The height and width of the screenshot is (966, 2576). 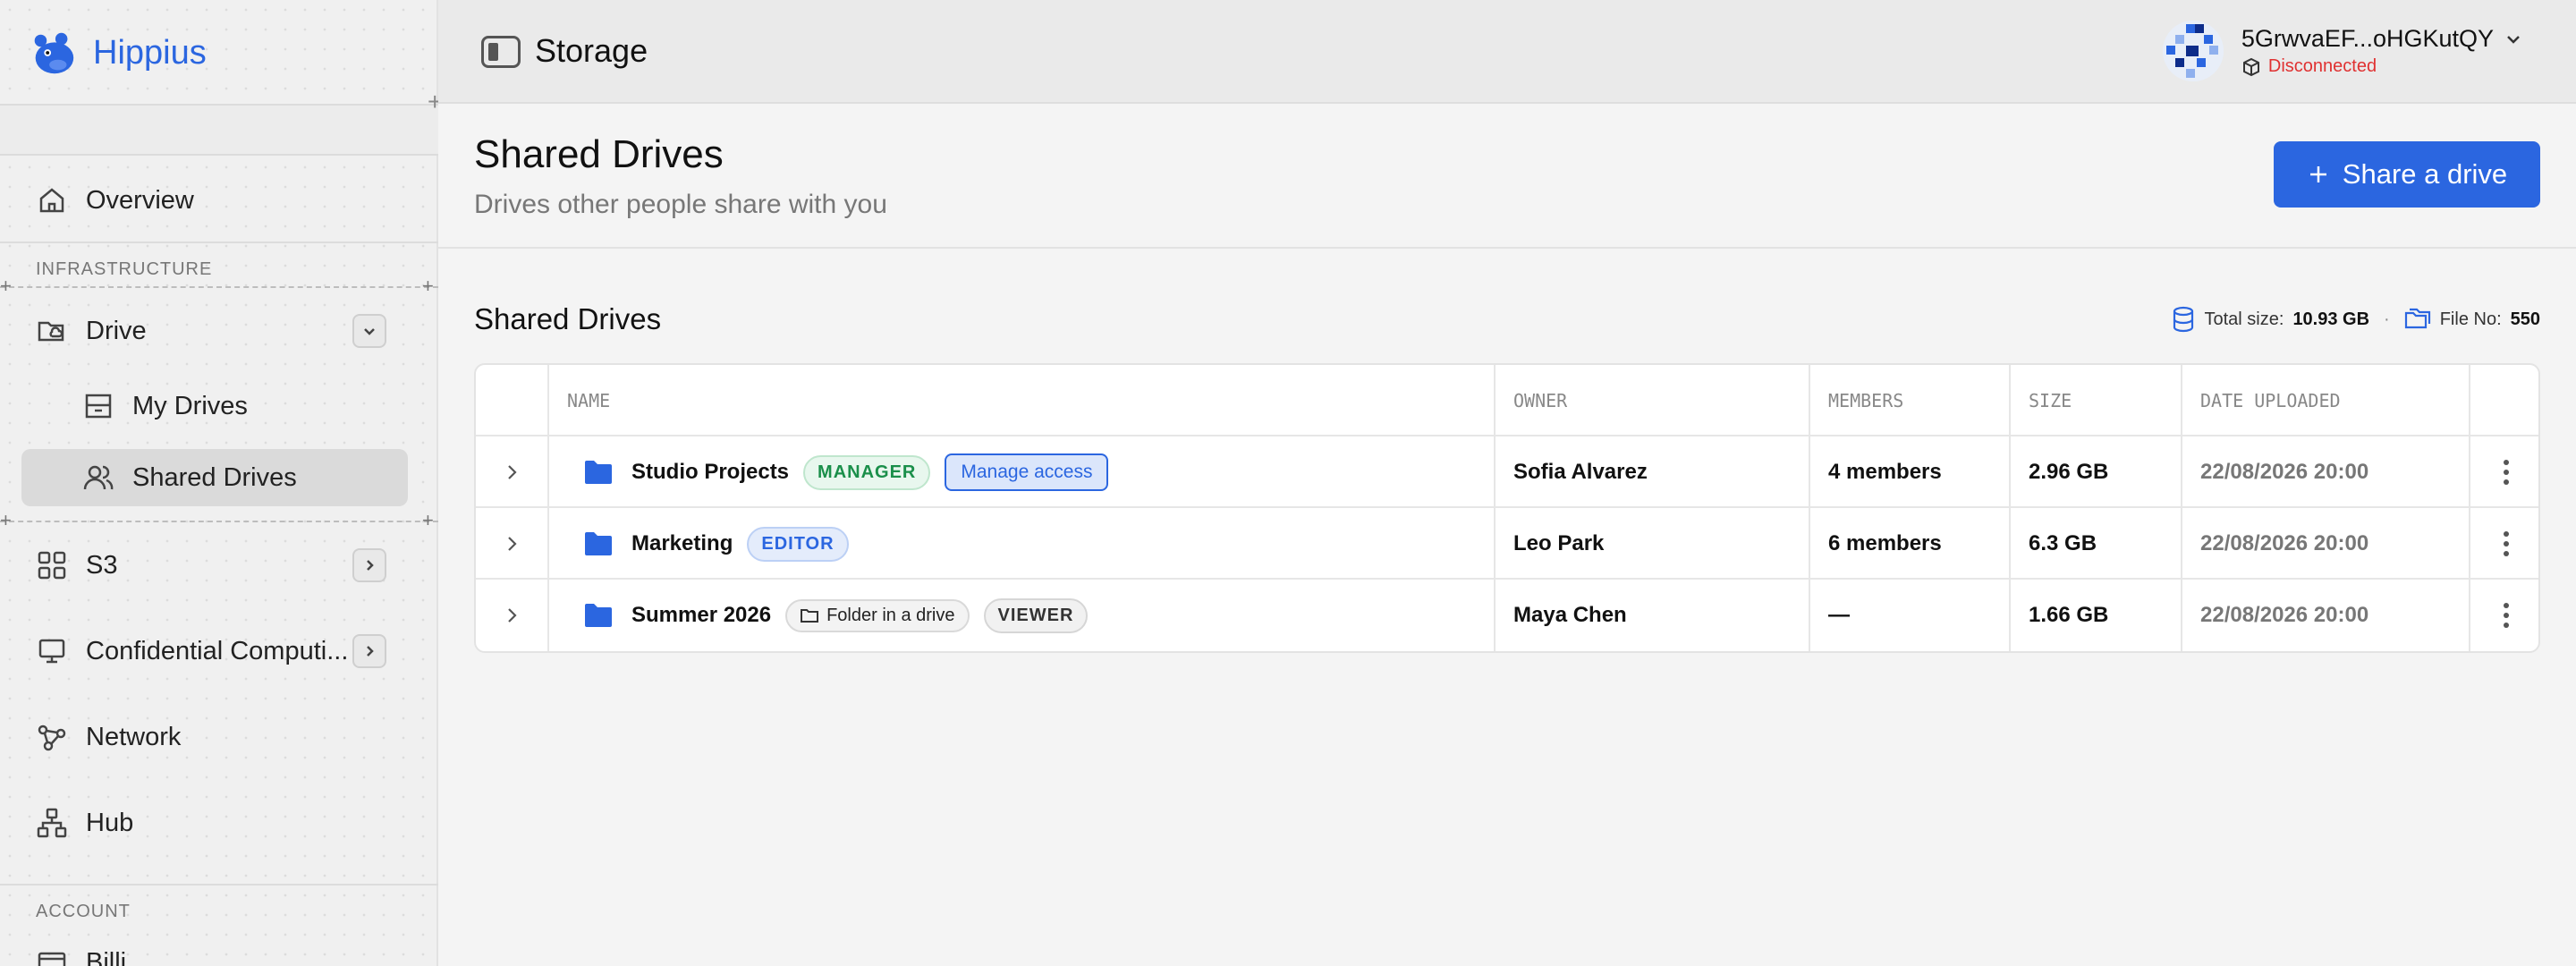 What do you see at coordinates (512, 400) in the screenshot?
I see `header-expand` at bounding box center [512, 400].